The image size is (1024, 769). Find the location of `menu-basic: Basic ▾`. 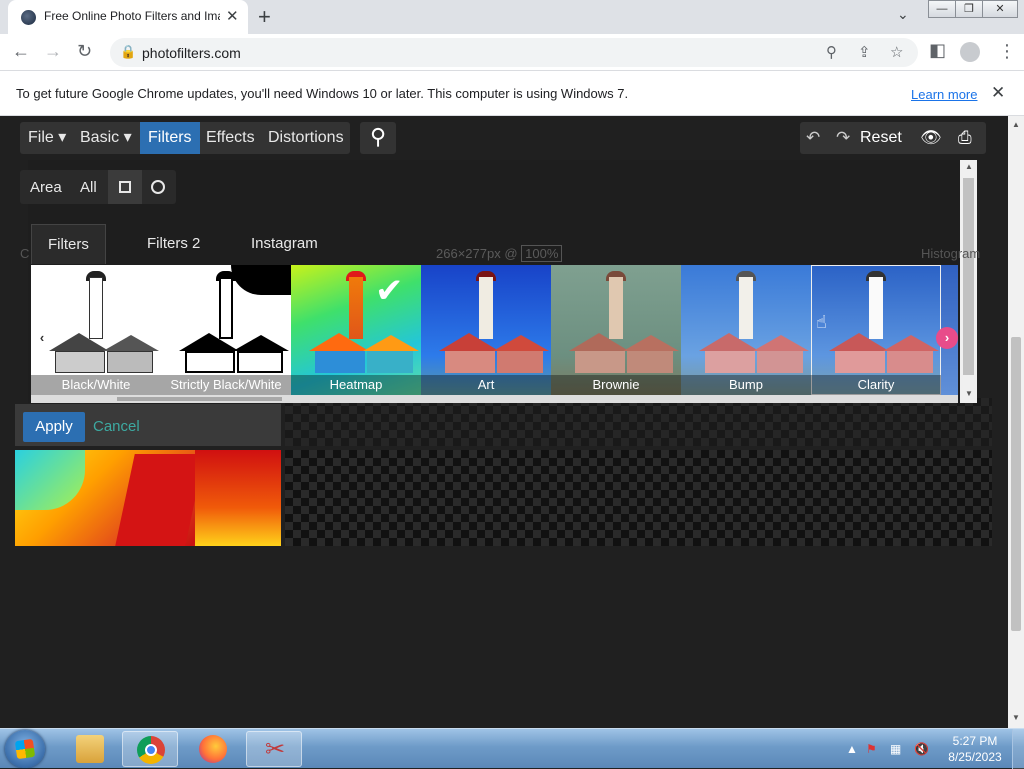

menu-basic: Basic ▾ is located at coordinates (106, 138).